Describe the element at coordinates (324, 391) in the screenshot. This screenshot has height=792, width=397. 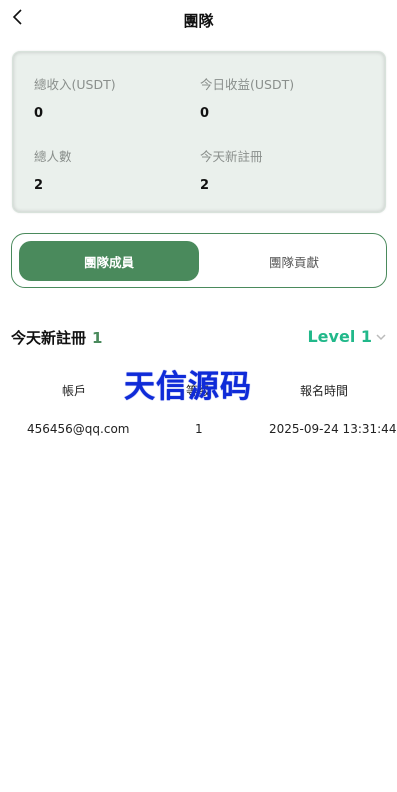
I see `column-header-time: 報名時間` at that location.